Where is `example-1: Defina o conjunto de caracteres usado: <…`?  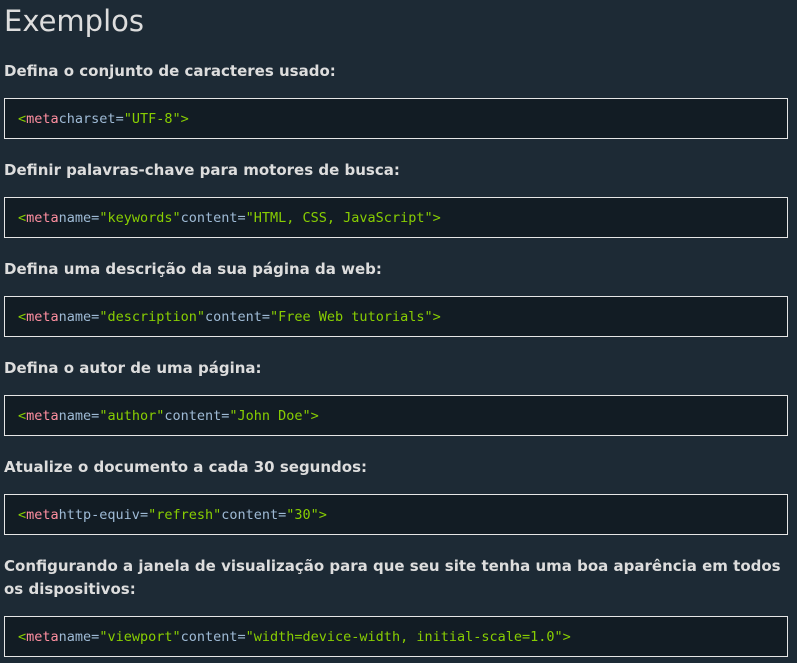
example-1: Defina o conjunto de caracteres usado: <… is located at coordinates (396, 99).